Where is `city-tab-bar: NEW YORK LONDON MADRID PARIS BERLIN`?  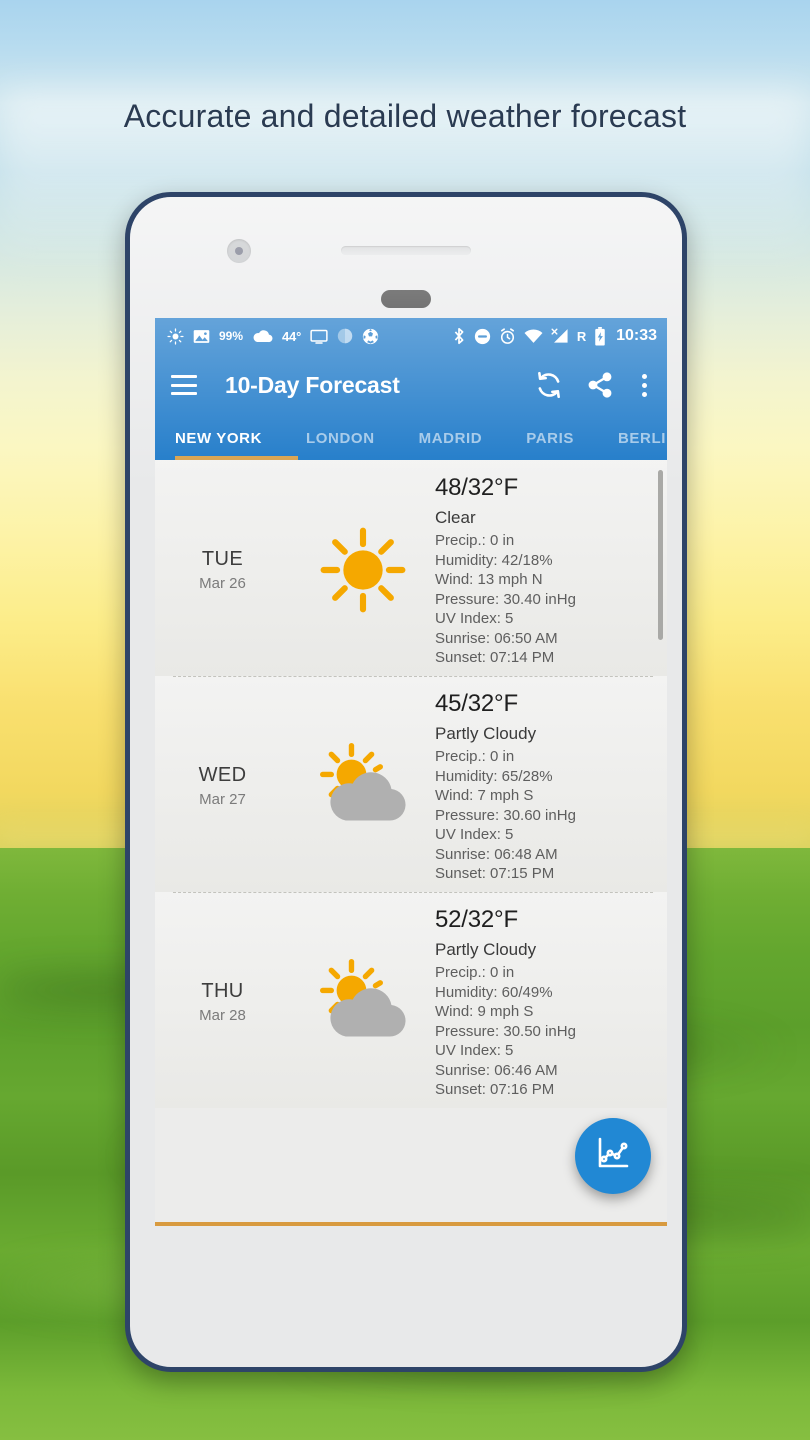 city-tab-bar: NEW YORK LONDON MADRID PARIS BERLIN is located at coordinates (411, 438).